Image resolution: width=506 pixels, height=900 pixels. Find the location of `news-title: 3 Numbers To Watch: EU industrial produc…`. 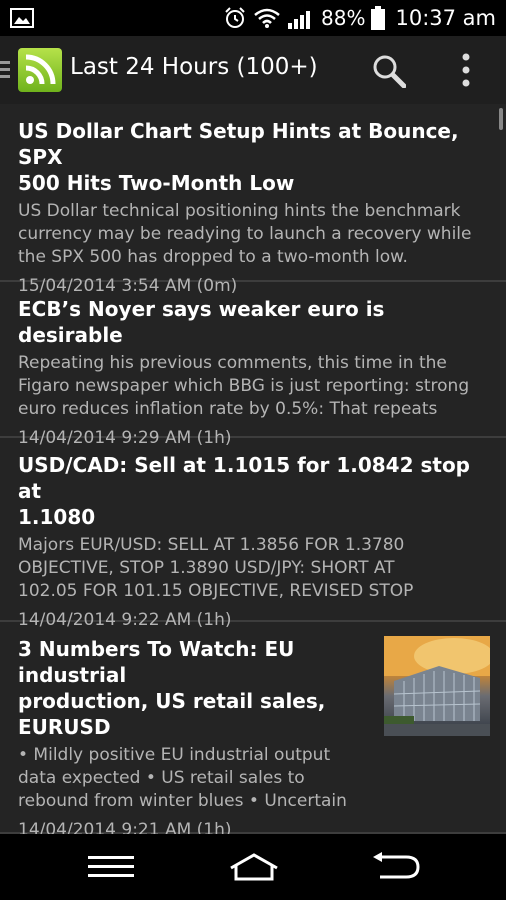

news-title: 3 Numbers To Watch: EU industrial produc… is located at coordinates (172, 688).